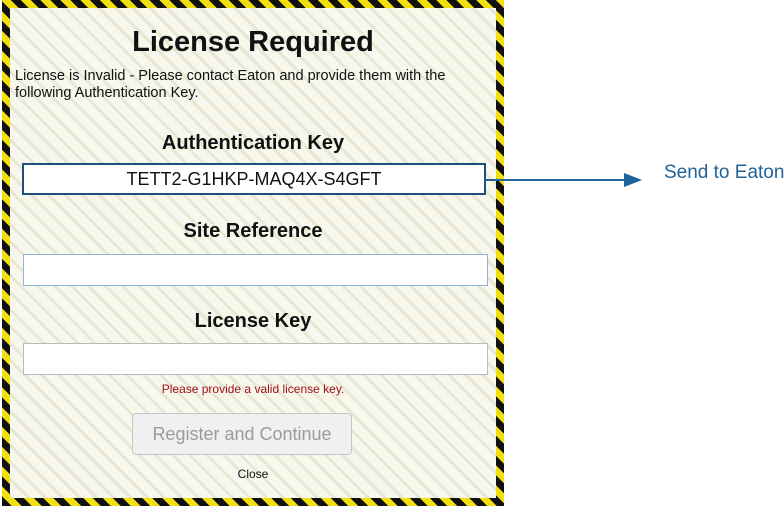 This screenshot has width=784, height=506. What do you see at coordinates (253, 42) in the screenshot?
I see `dialog-title: License Required` at bounding box center [253, 42].